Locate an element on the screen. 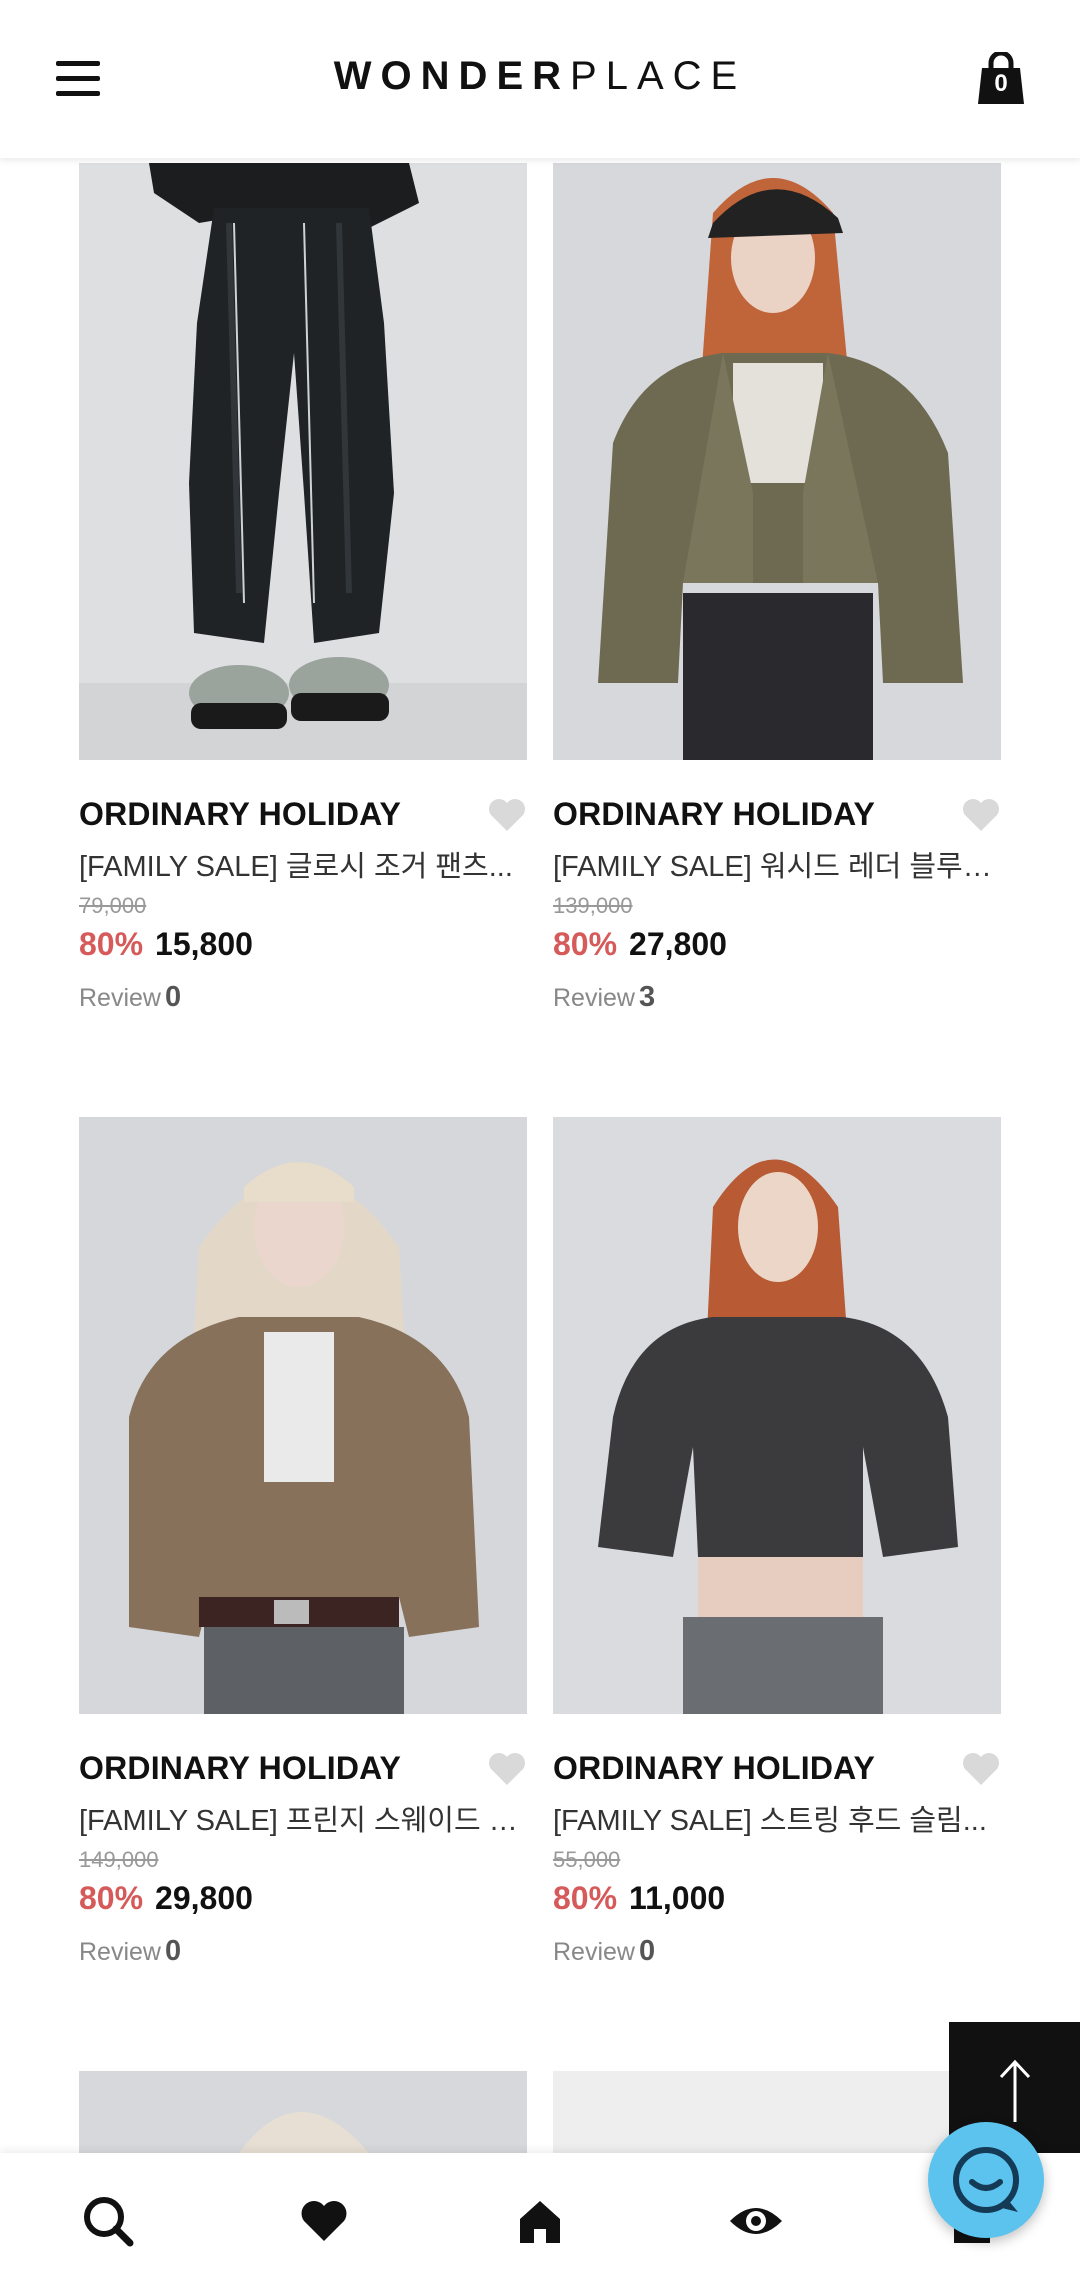  review-info: Review 3 is located at coordinates (604, 997).